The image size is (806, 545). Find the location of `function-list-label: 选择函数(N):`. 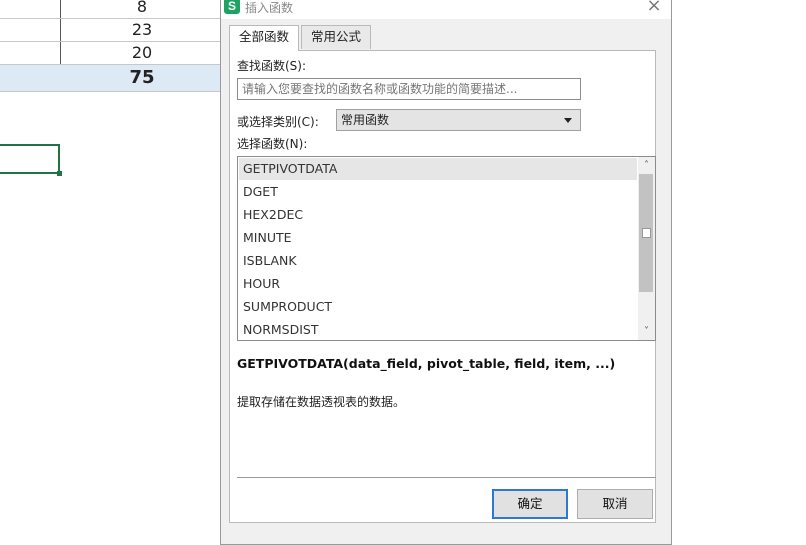

function-list-label: 选择函数(N): is located at coordinates (272, 144).